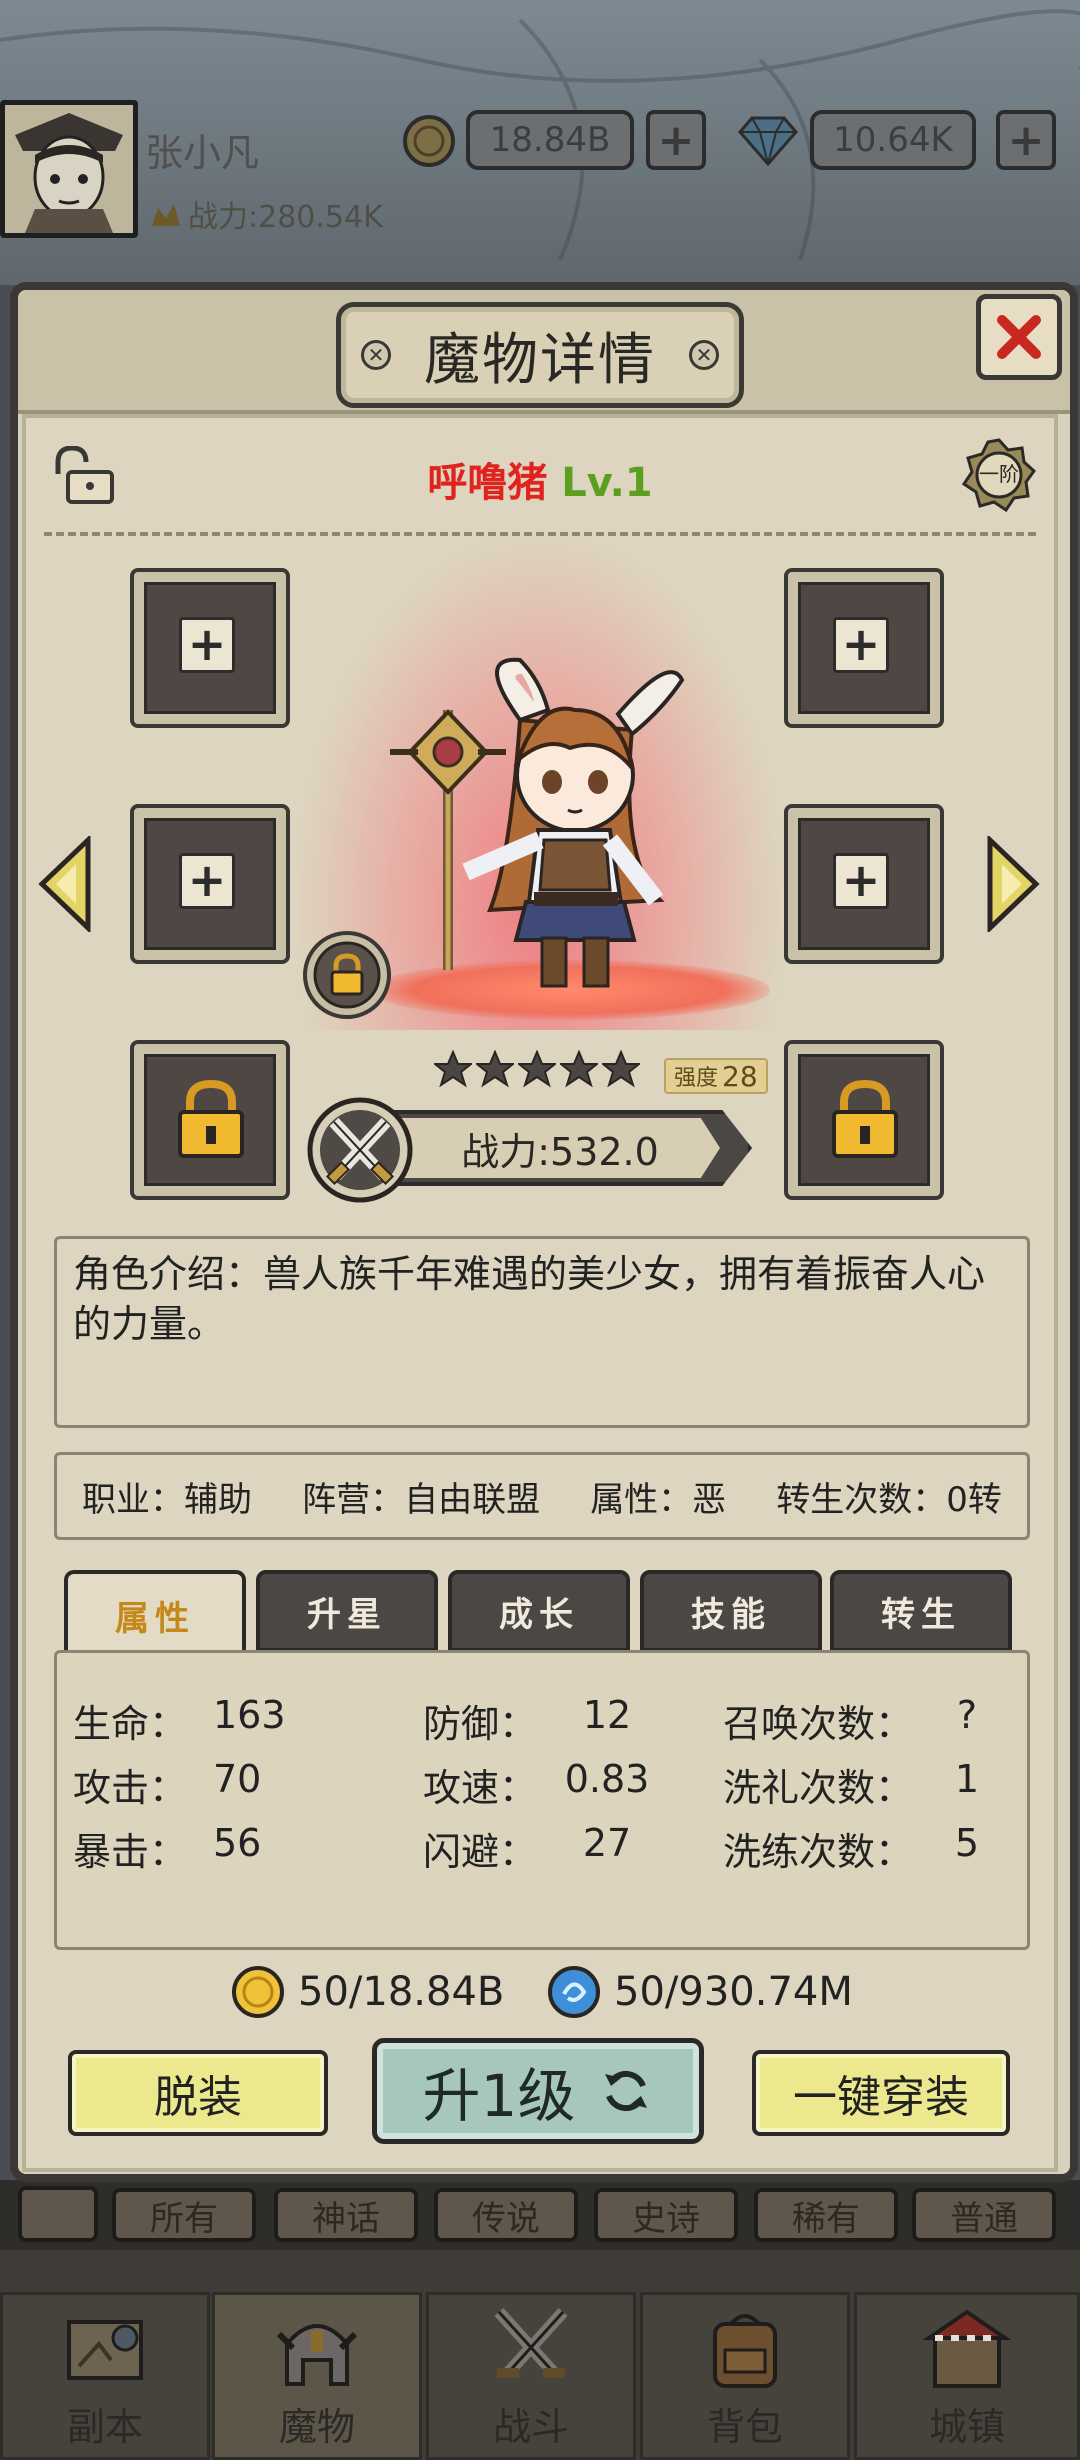  I want to click on close-button, so click(1019, 337).